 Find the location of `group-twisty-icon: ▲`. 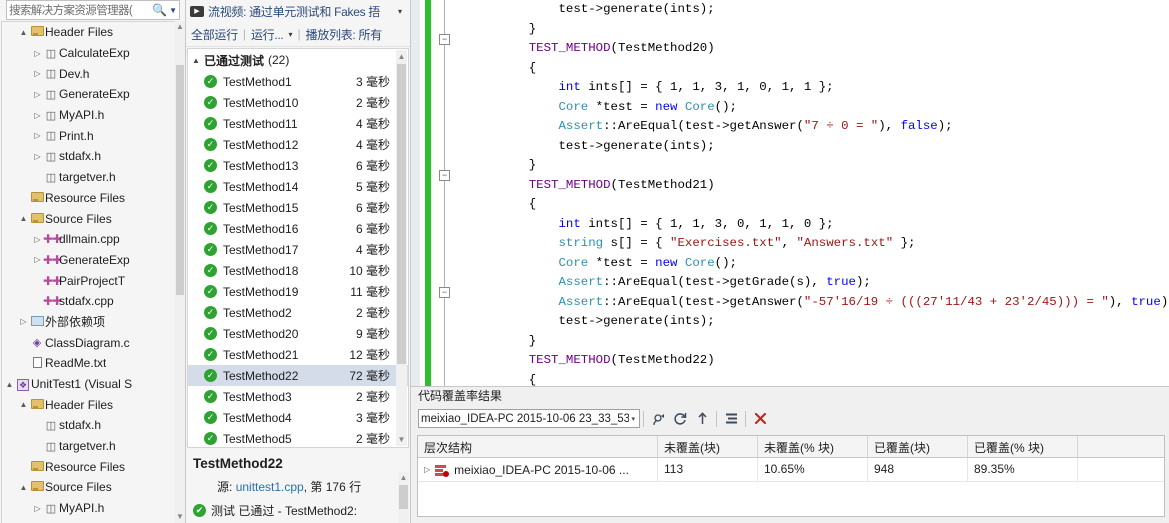

group-twisty-icon: ▲ is located at coordinates (198, 60).